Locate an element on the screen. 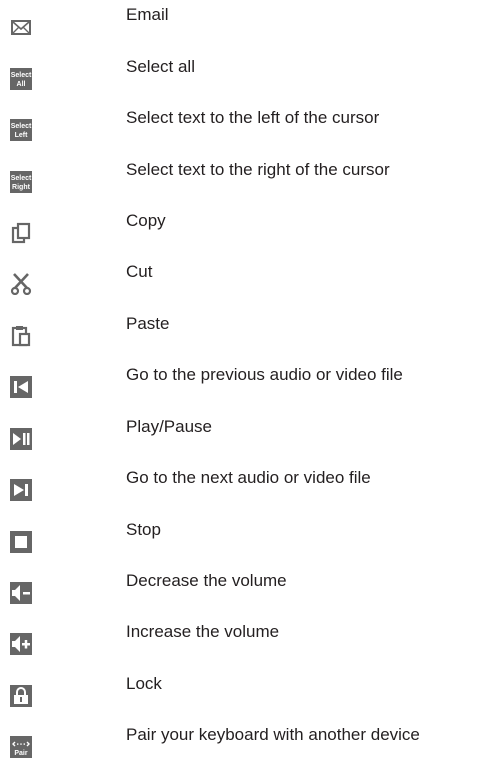  select-right-icon: Select Right is located at coordinates (21, 182).